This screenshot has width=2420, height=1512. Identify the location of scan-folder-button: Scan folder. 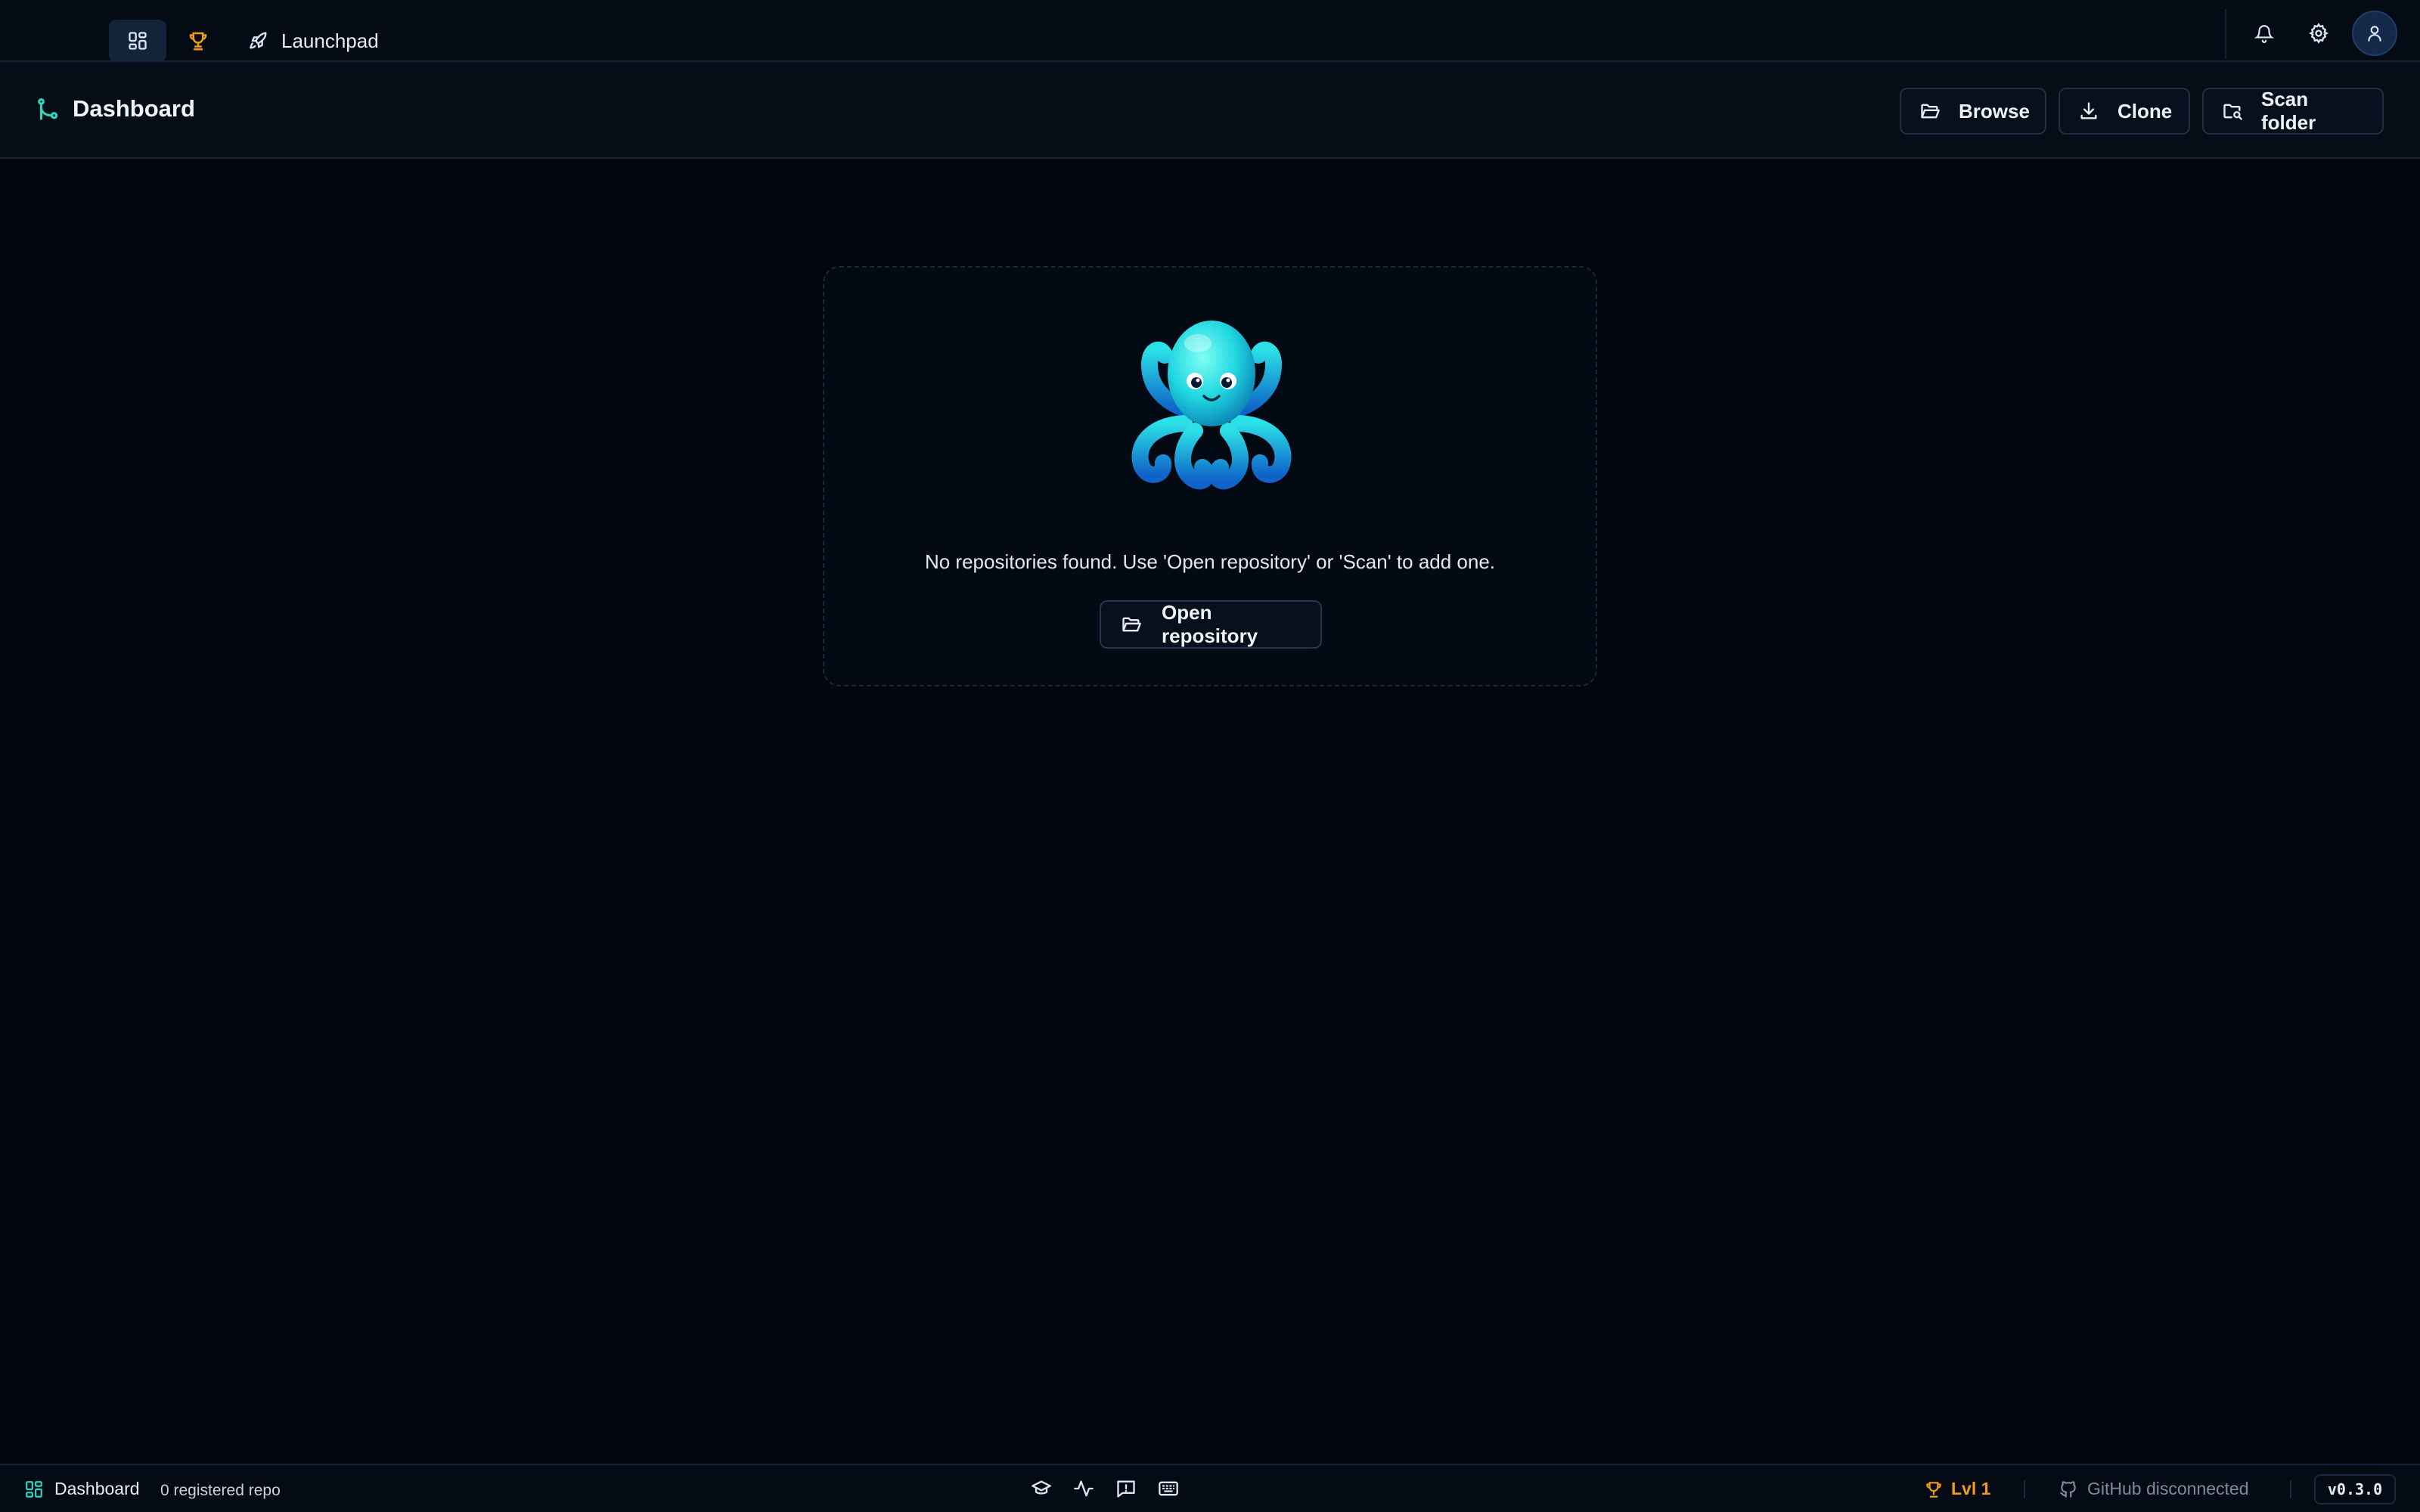
(2293, 111).